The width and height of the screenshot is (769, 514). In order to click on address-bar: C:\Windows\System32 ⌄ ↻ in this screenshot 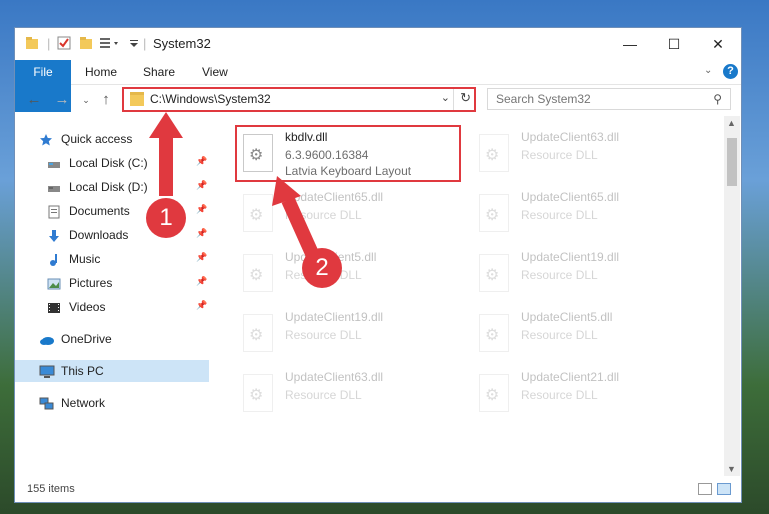, I will do `click(299, 99)`.